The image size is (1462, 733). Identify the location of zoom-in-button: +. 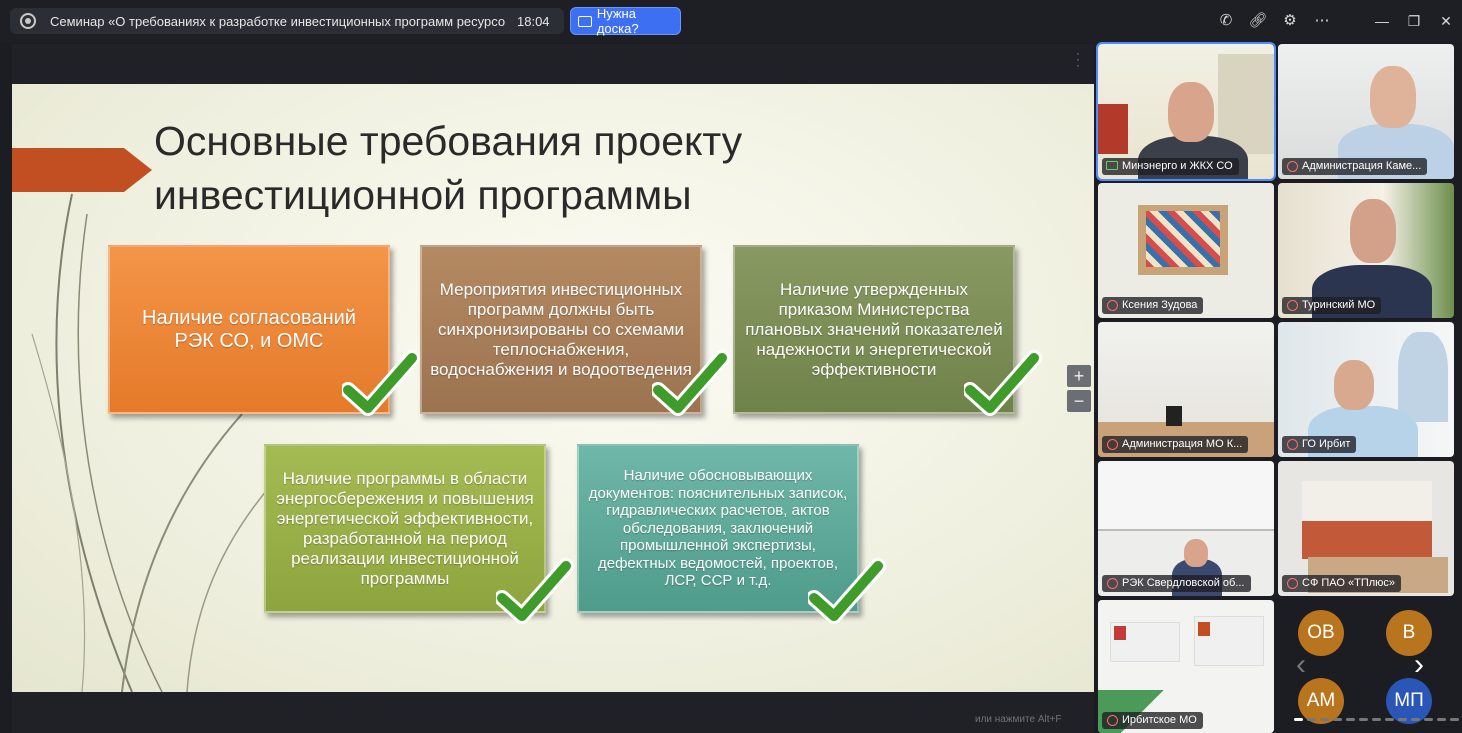
(1079, 376).